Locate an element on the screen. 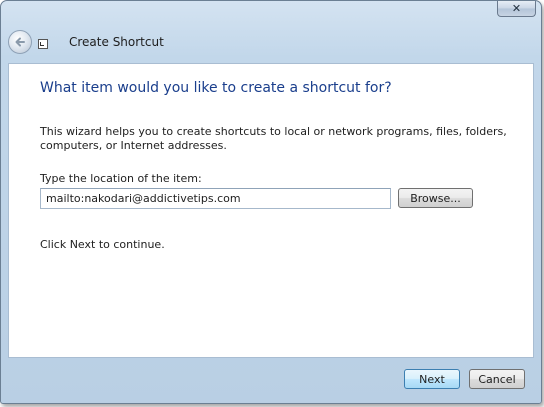 This screenshot has height=407, width=544. close-icon: ✕ is located at coordinates (516, 8).